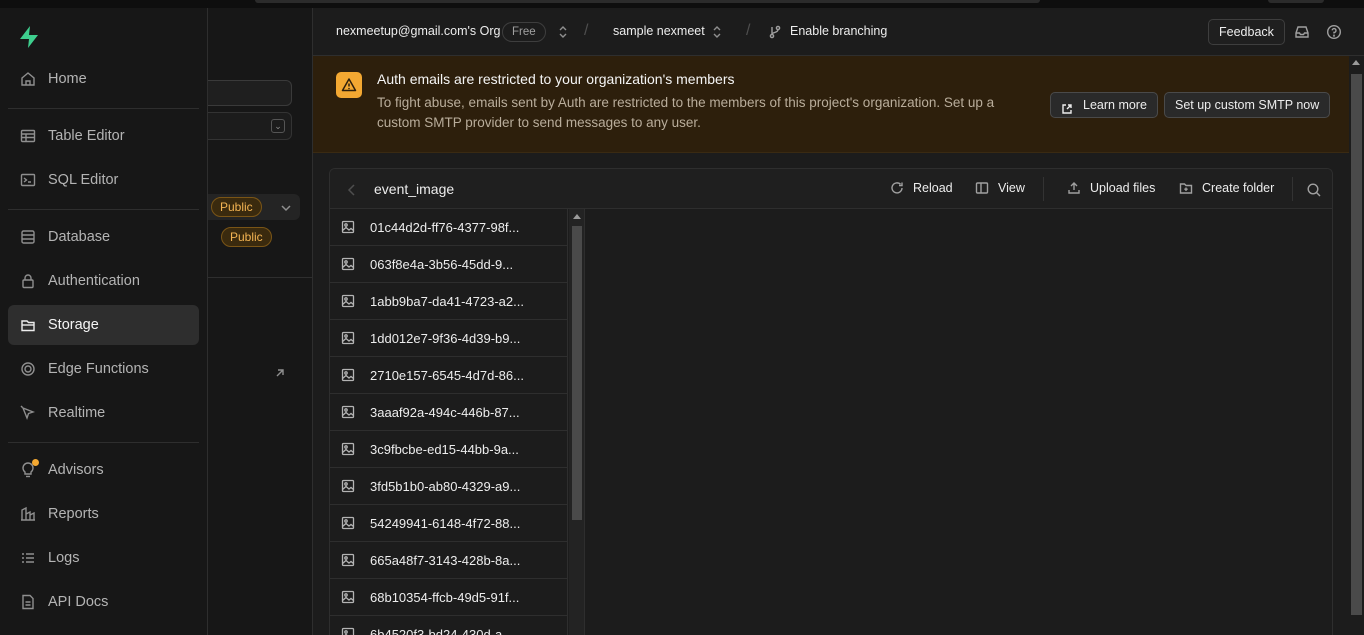 The height and width of the screenshot is (635, 1364). I want to click on table-icon, so click(28, 136).